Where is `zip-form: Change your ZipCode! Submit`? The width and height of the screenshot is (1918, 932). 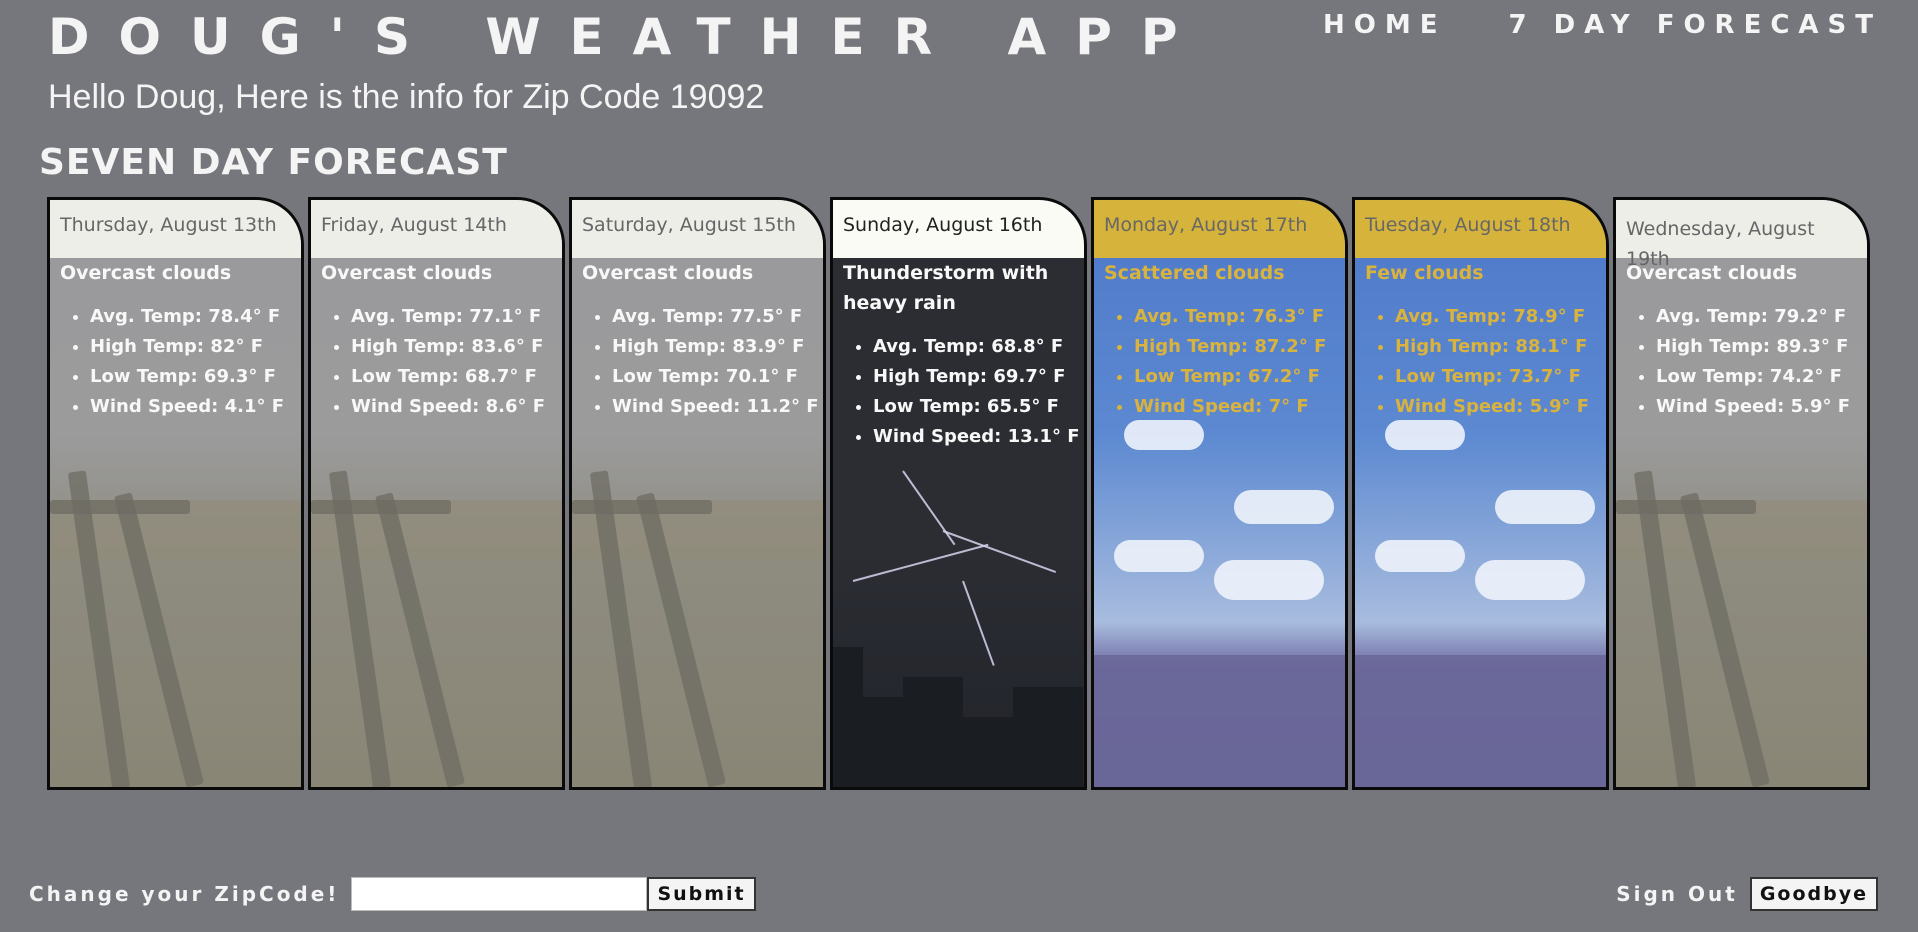 zip-form: Change your ZipCode! Submit is located at coordinates (392, 894).